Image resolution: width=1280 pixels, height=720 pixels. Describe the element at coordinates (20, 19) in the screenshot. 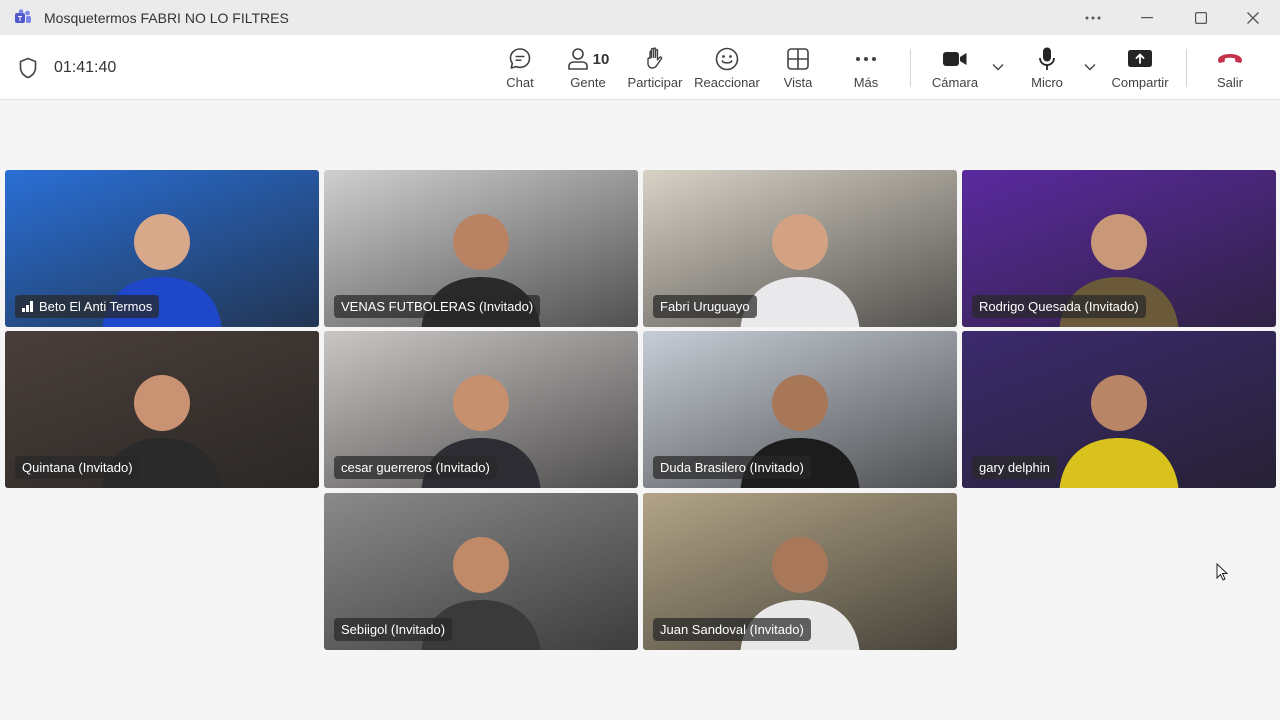

I see `svg-text: T` at that location.